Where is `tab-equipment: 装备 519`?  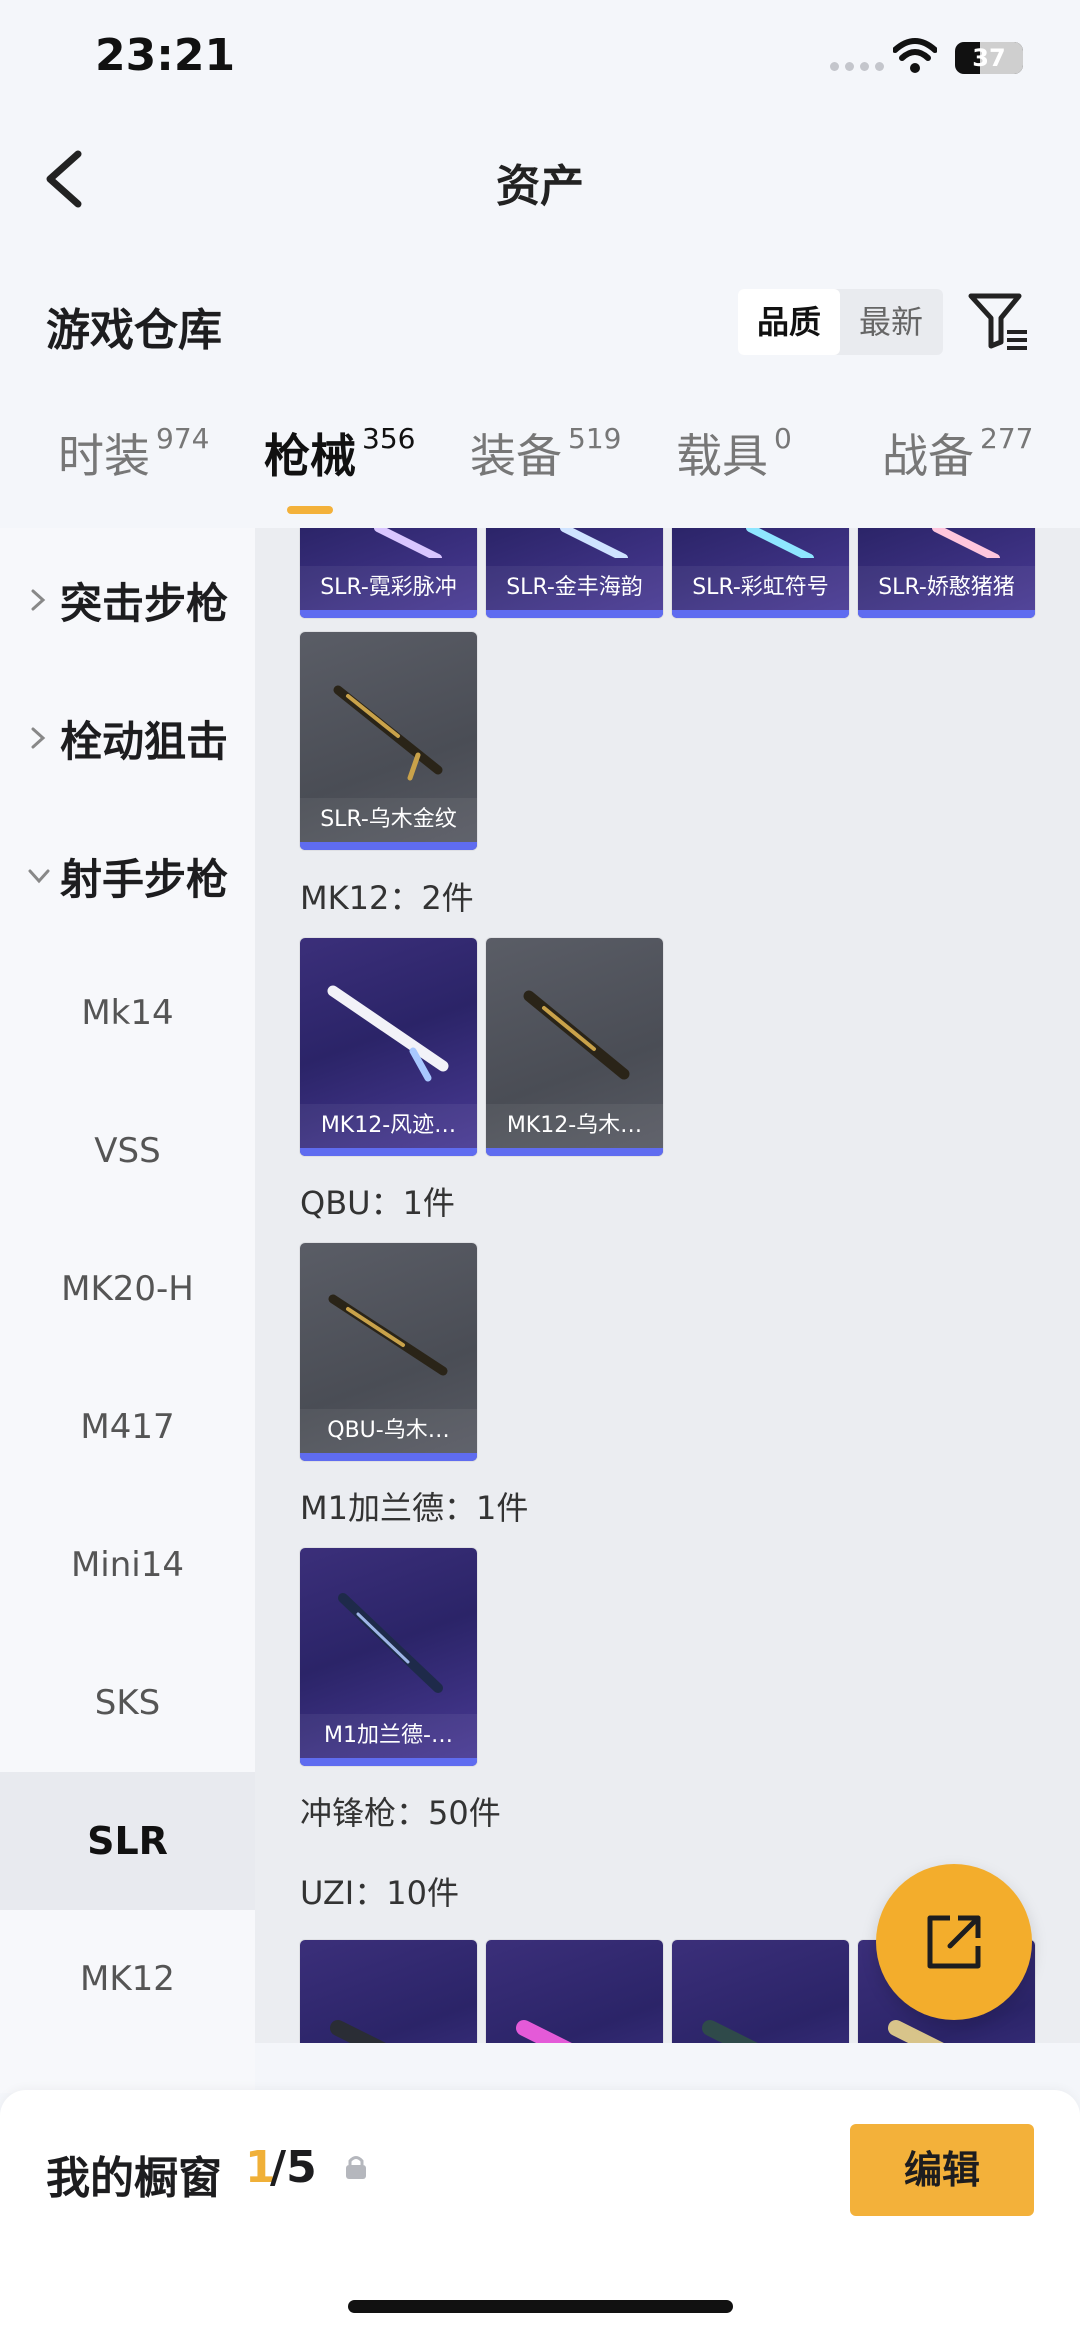 tab-equipment: 装备 519 is located at coordinates (545, 453).